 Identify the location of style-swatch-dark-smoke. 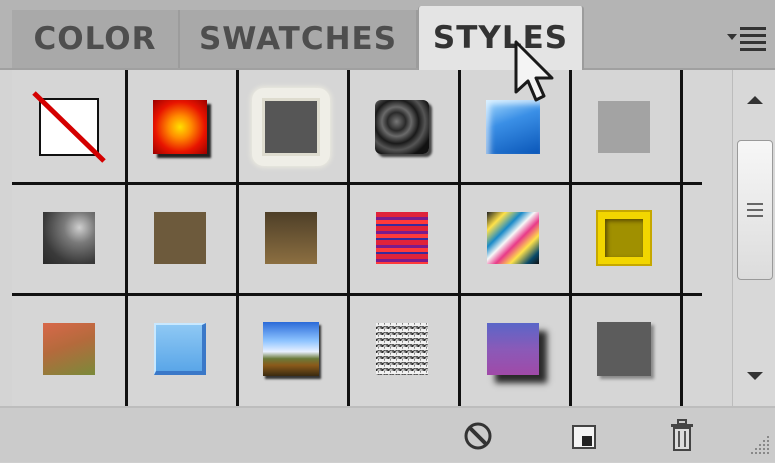
(69, 238).